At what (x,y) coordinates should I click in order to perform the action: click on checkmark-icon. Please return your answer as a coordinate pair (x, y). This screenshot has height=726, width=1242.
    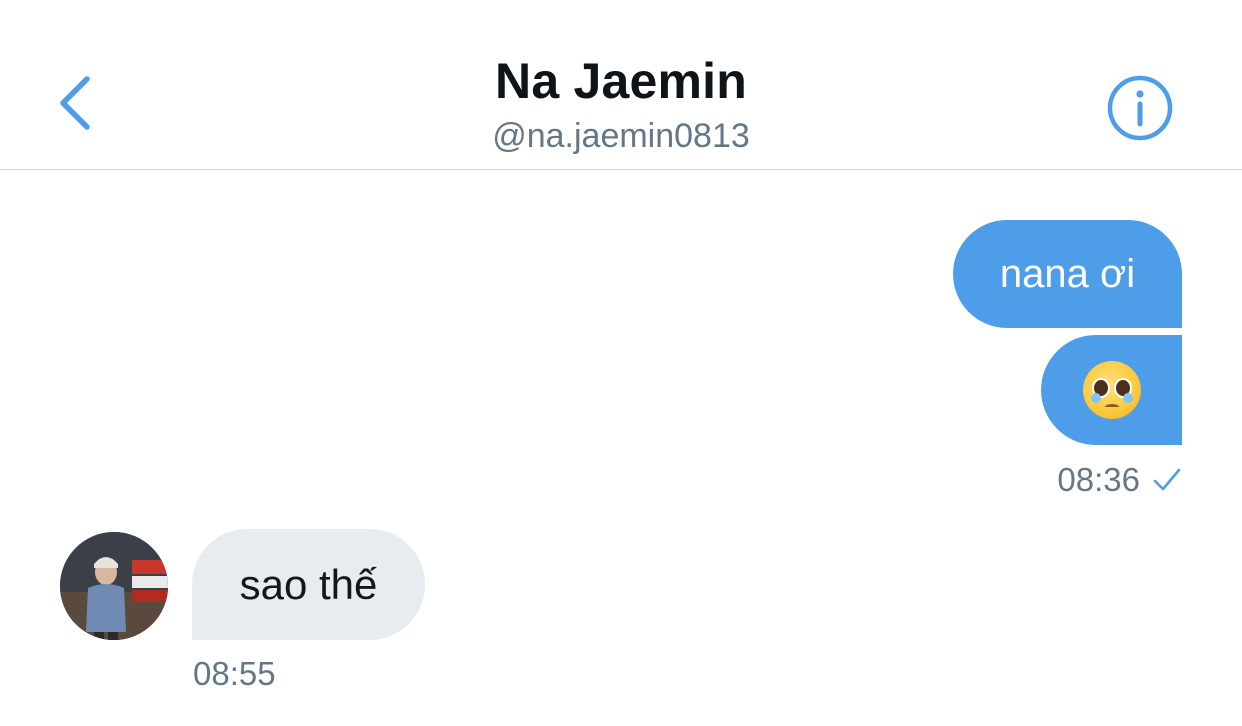
    Looking at the image, I should click on (1167, 480).